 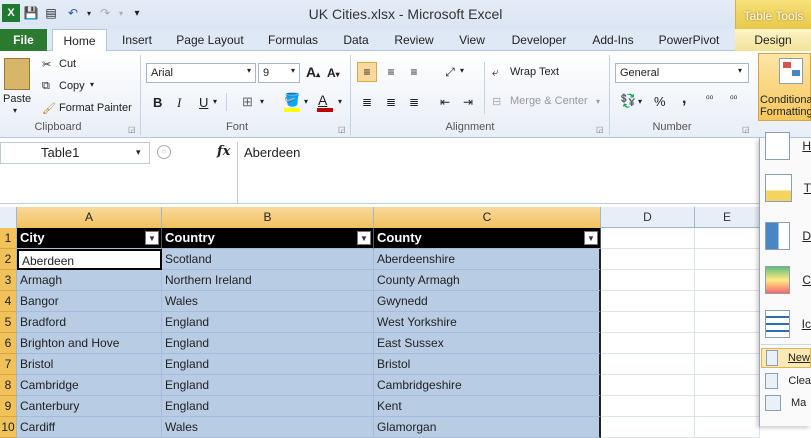 I want to click on table-cell: Bristol, so click(x=89, y=364).